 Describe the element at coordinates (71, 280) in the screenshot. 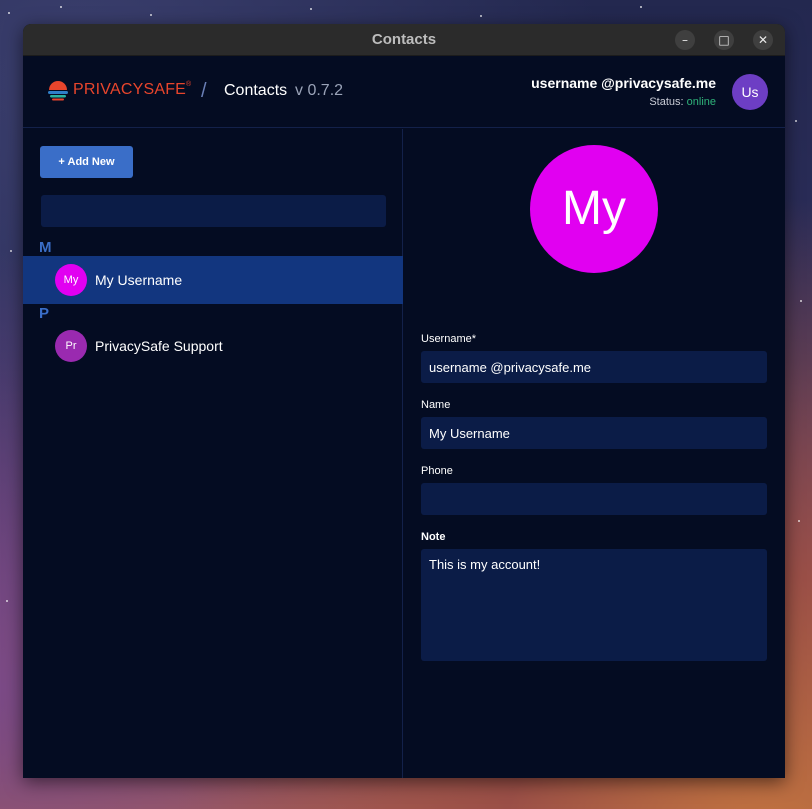

I see `contact-avatar: My` at that location.